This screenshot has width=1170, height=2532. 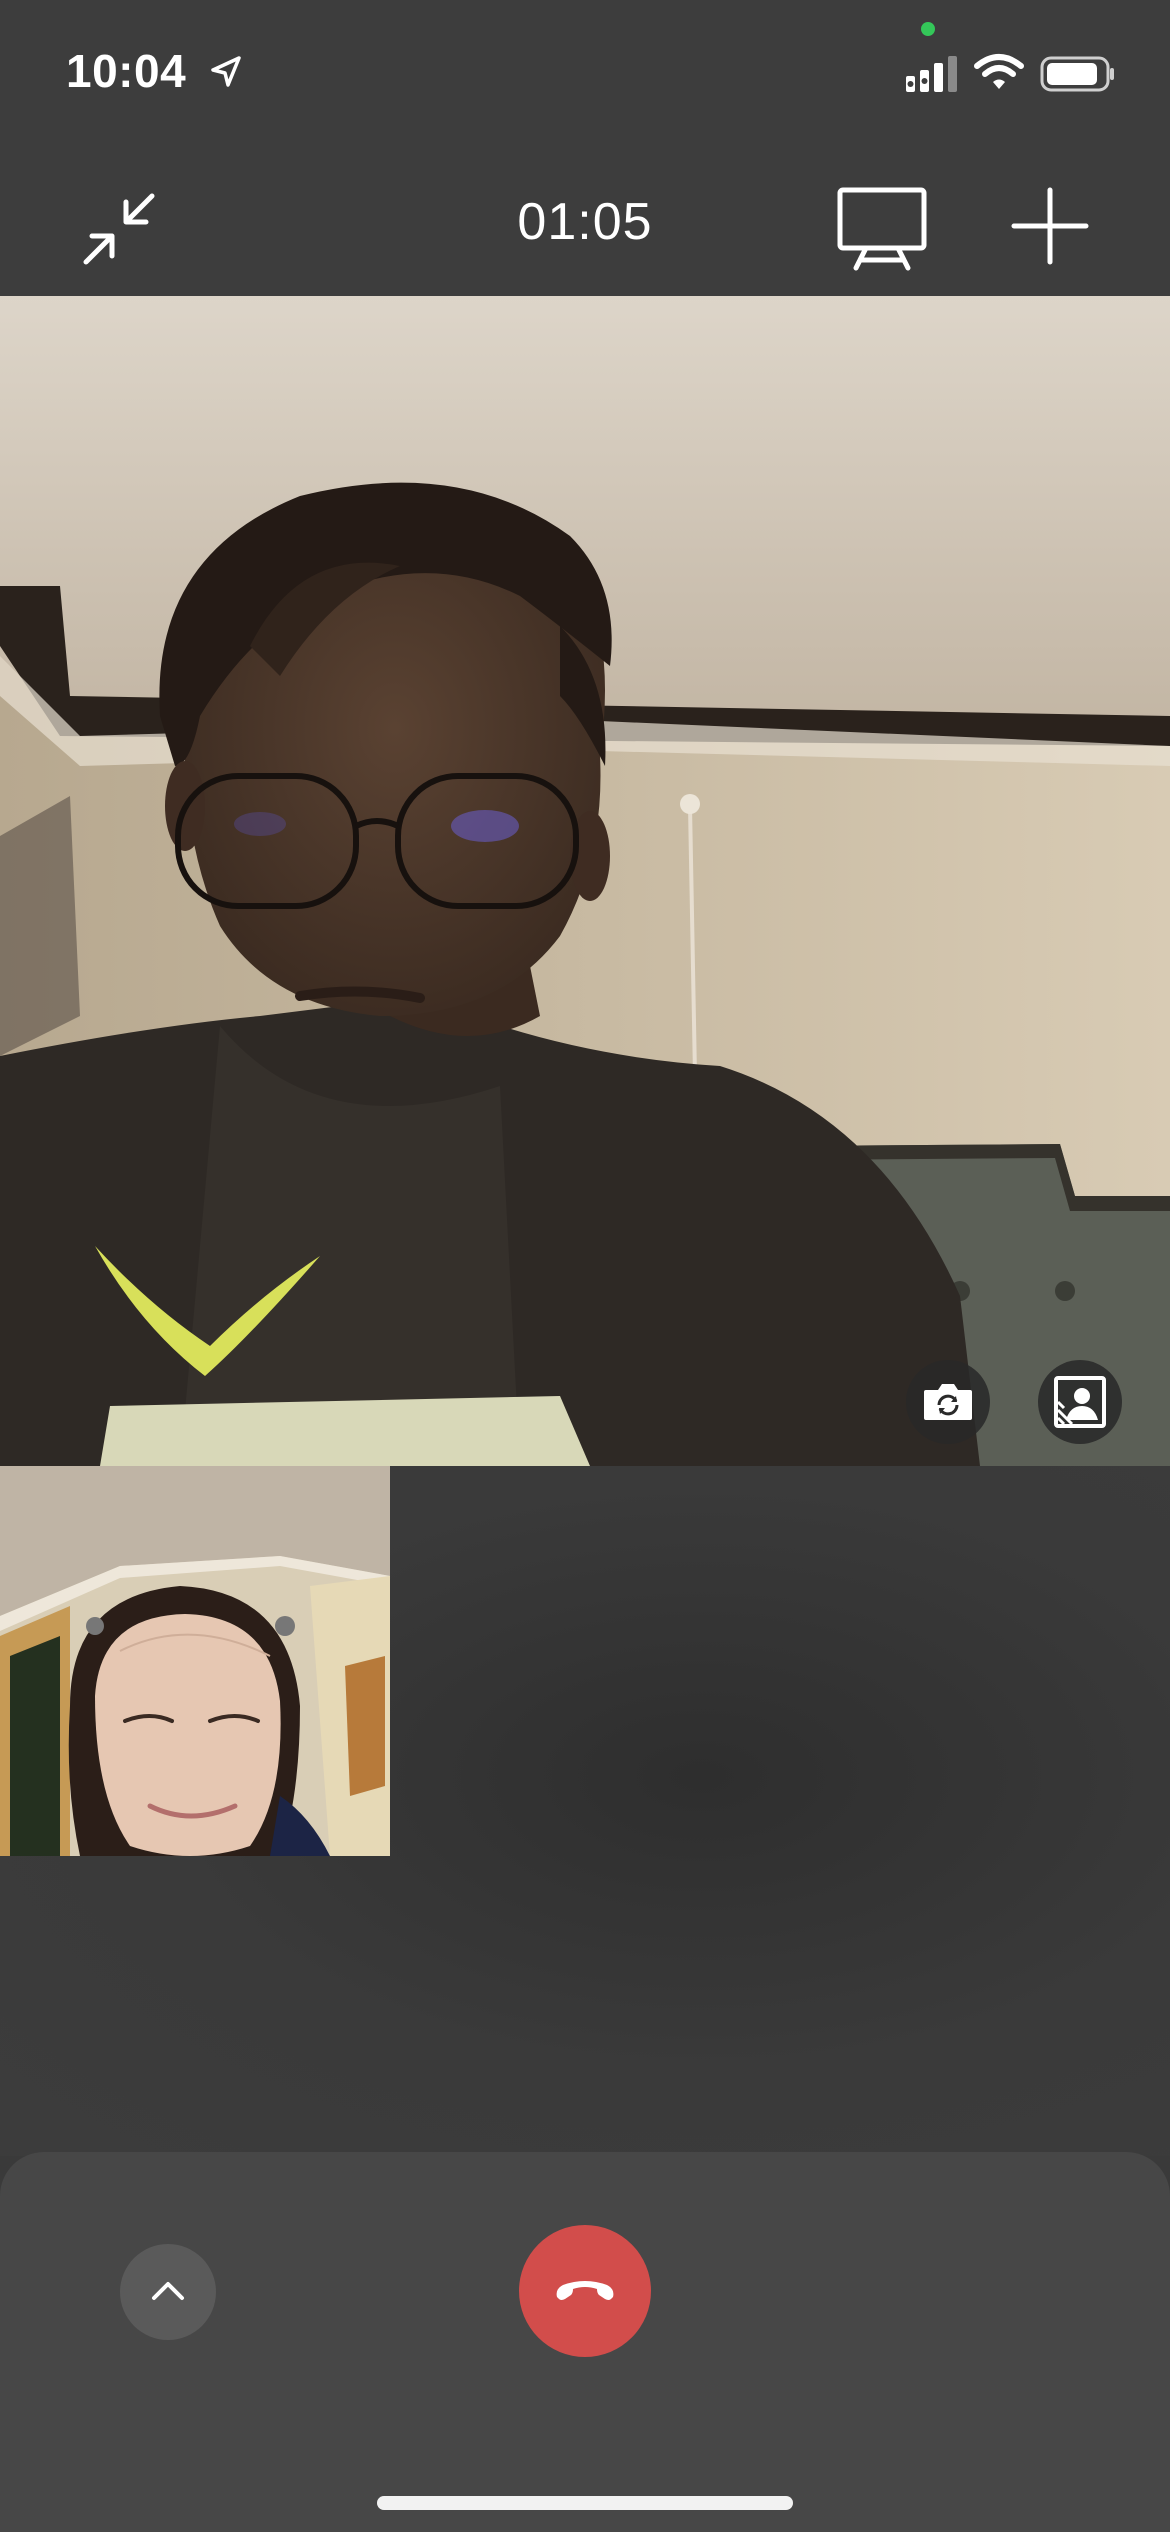 What do you see at coordinates (126, 71) in the screenshot?
I see `status-time: 10:04` at bounding box center [126, 71].